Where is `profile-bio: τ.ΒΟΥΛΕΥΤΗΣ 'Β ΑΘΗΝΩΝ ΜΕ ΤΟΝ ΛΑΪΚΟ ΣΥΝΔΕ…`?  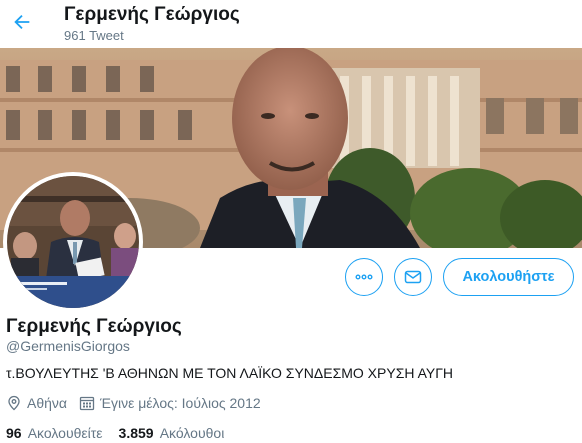 profile-bio: τ.ΒΟΥΛΕΥΤΗΣ 'Β ΑΘΗΝΩΝ ΜΕ ΤΟΝ ΛΑΪΚΟ ΣΥΝΔΕ… is located at coordinates (230, 373).